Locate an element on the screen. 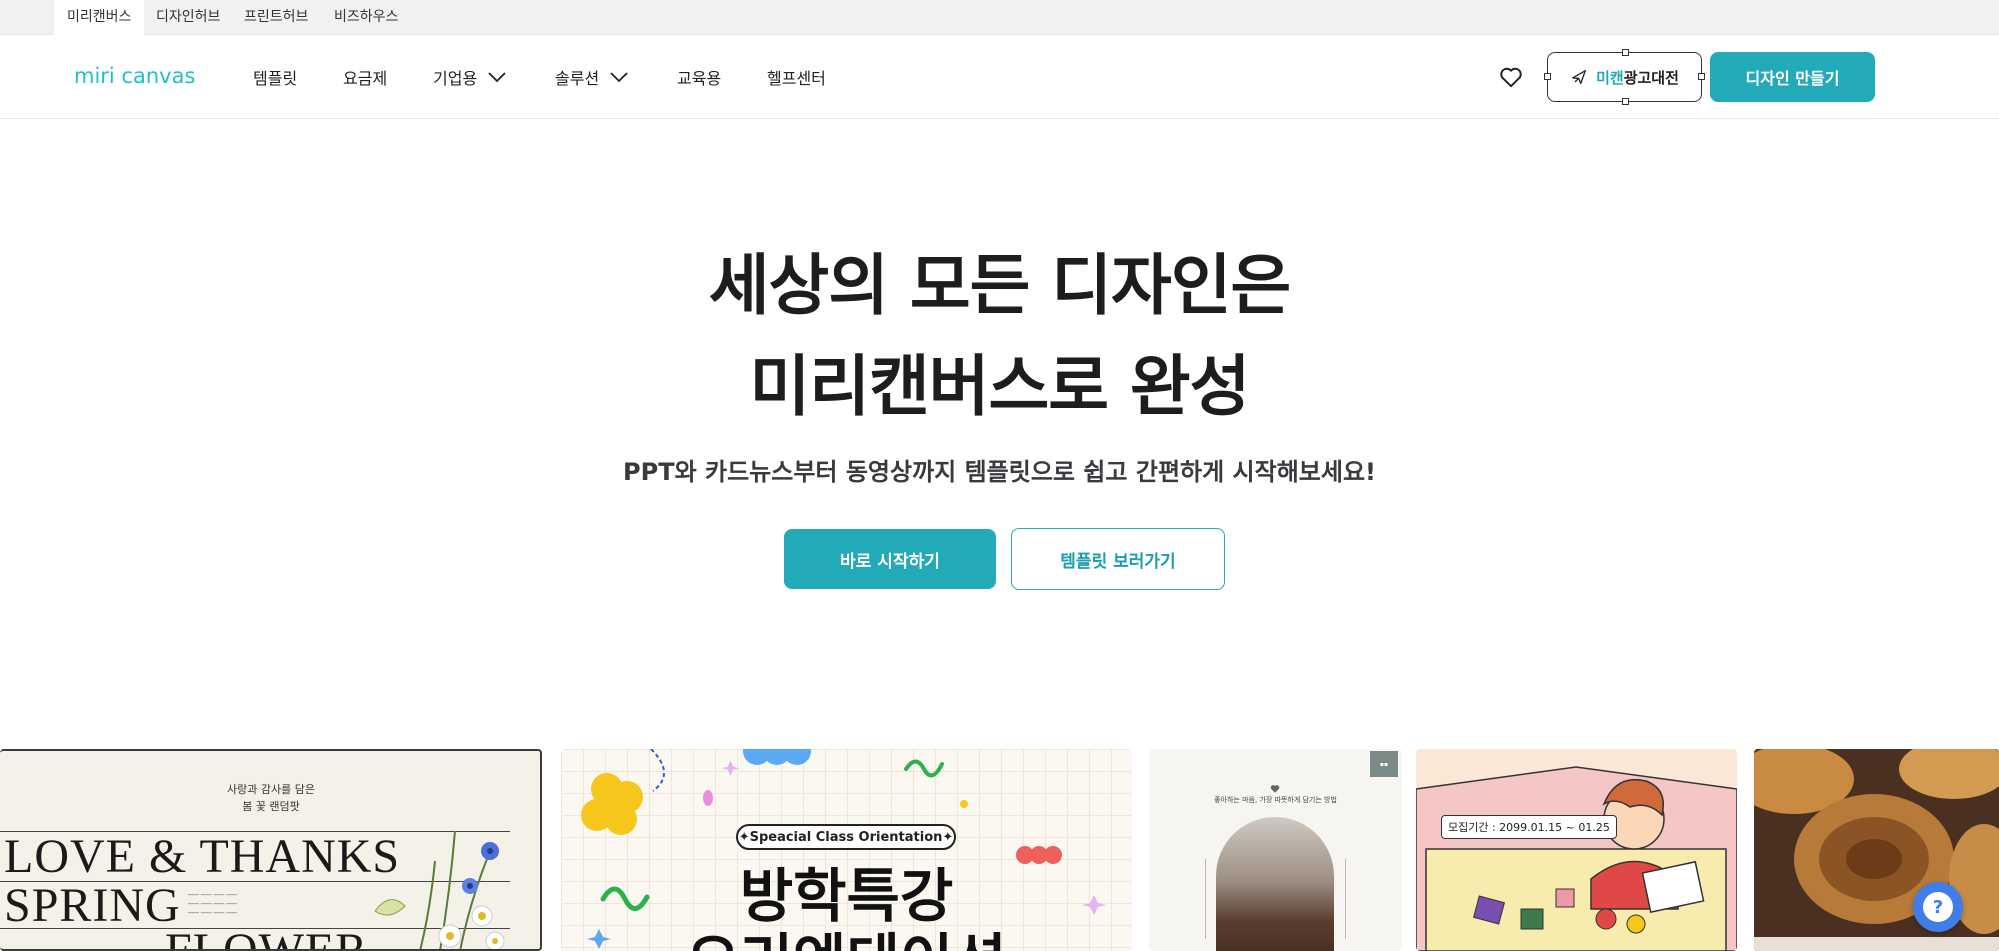 This screenshot has height=951, width=1999. hero-subtitle: PPT와 카드뉴스부터 동영상까지 템플릿으로 쉽고 간편하게 시작해보세요! is located at coordinates (999, 472).